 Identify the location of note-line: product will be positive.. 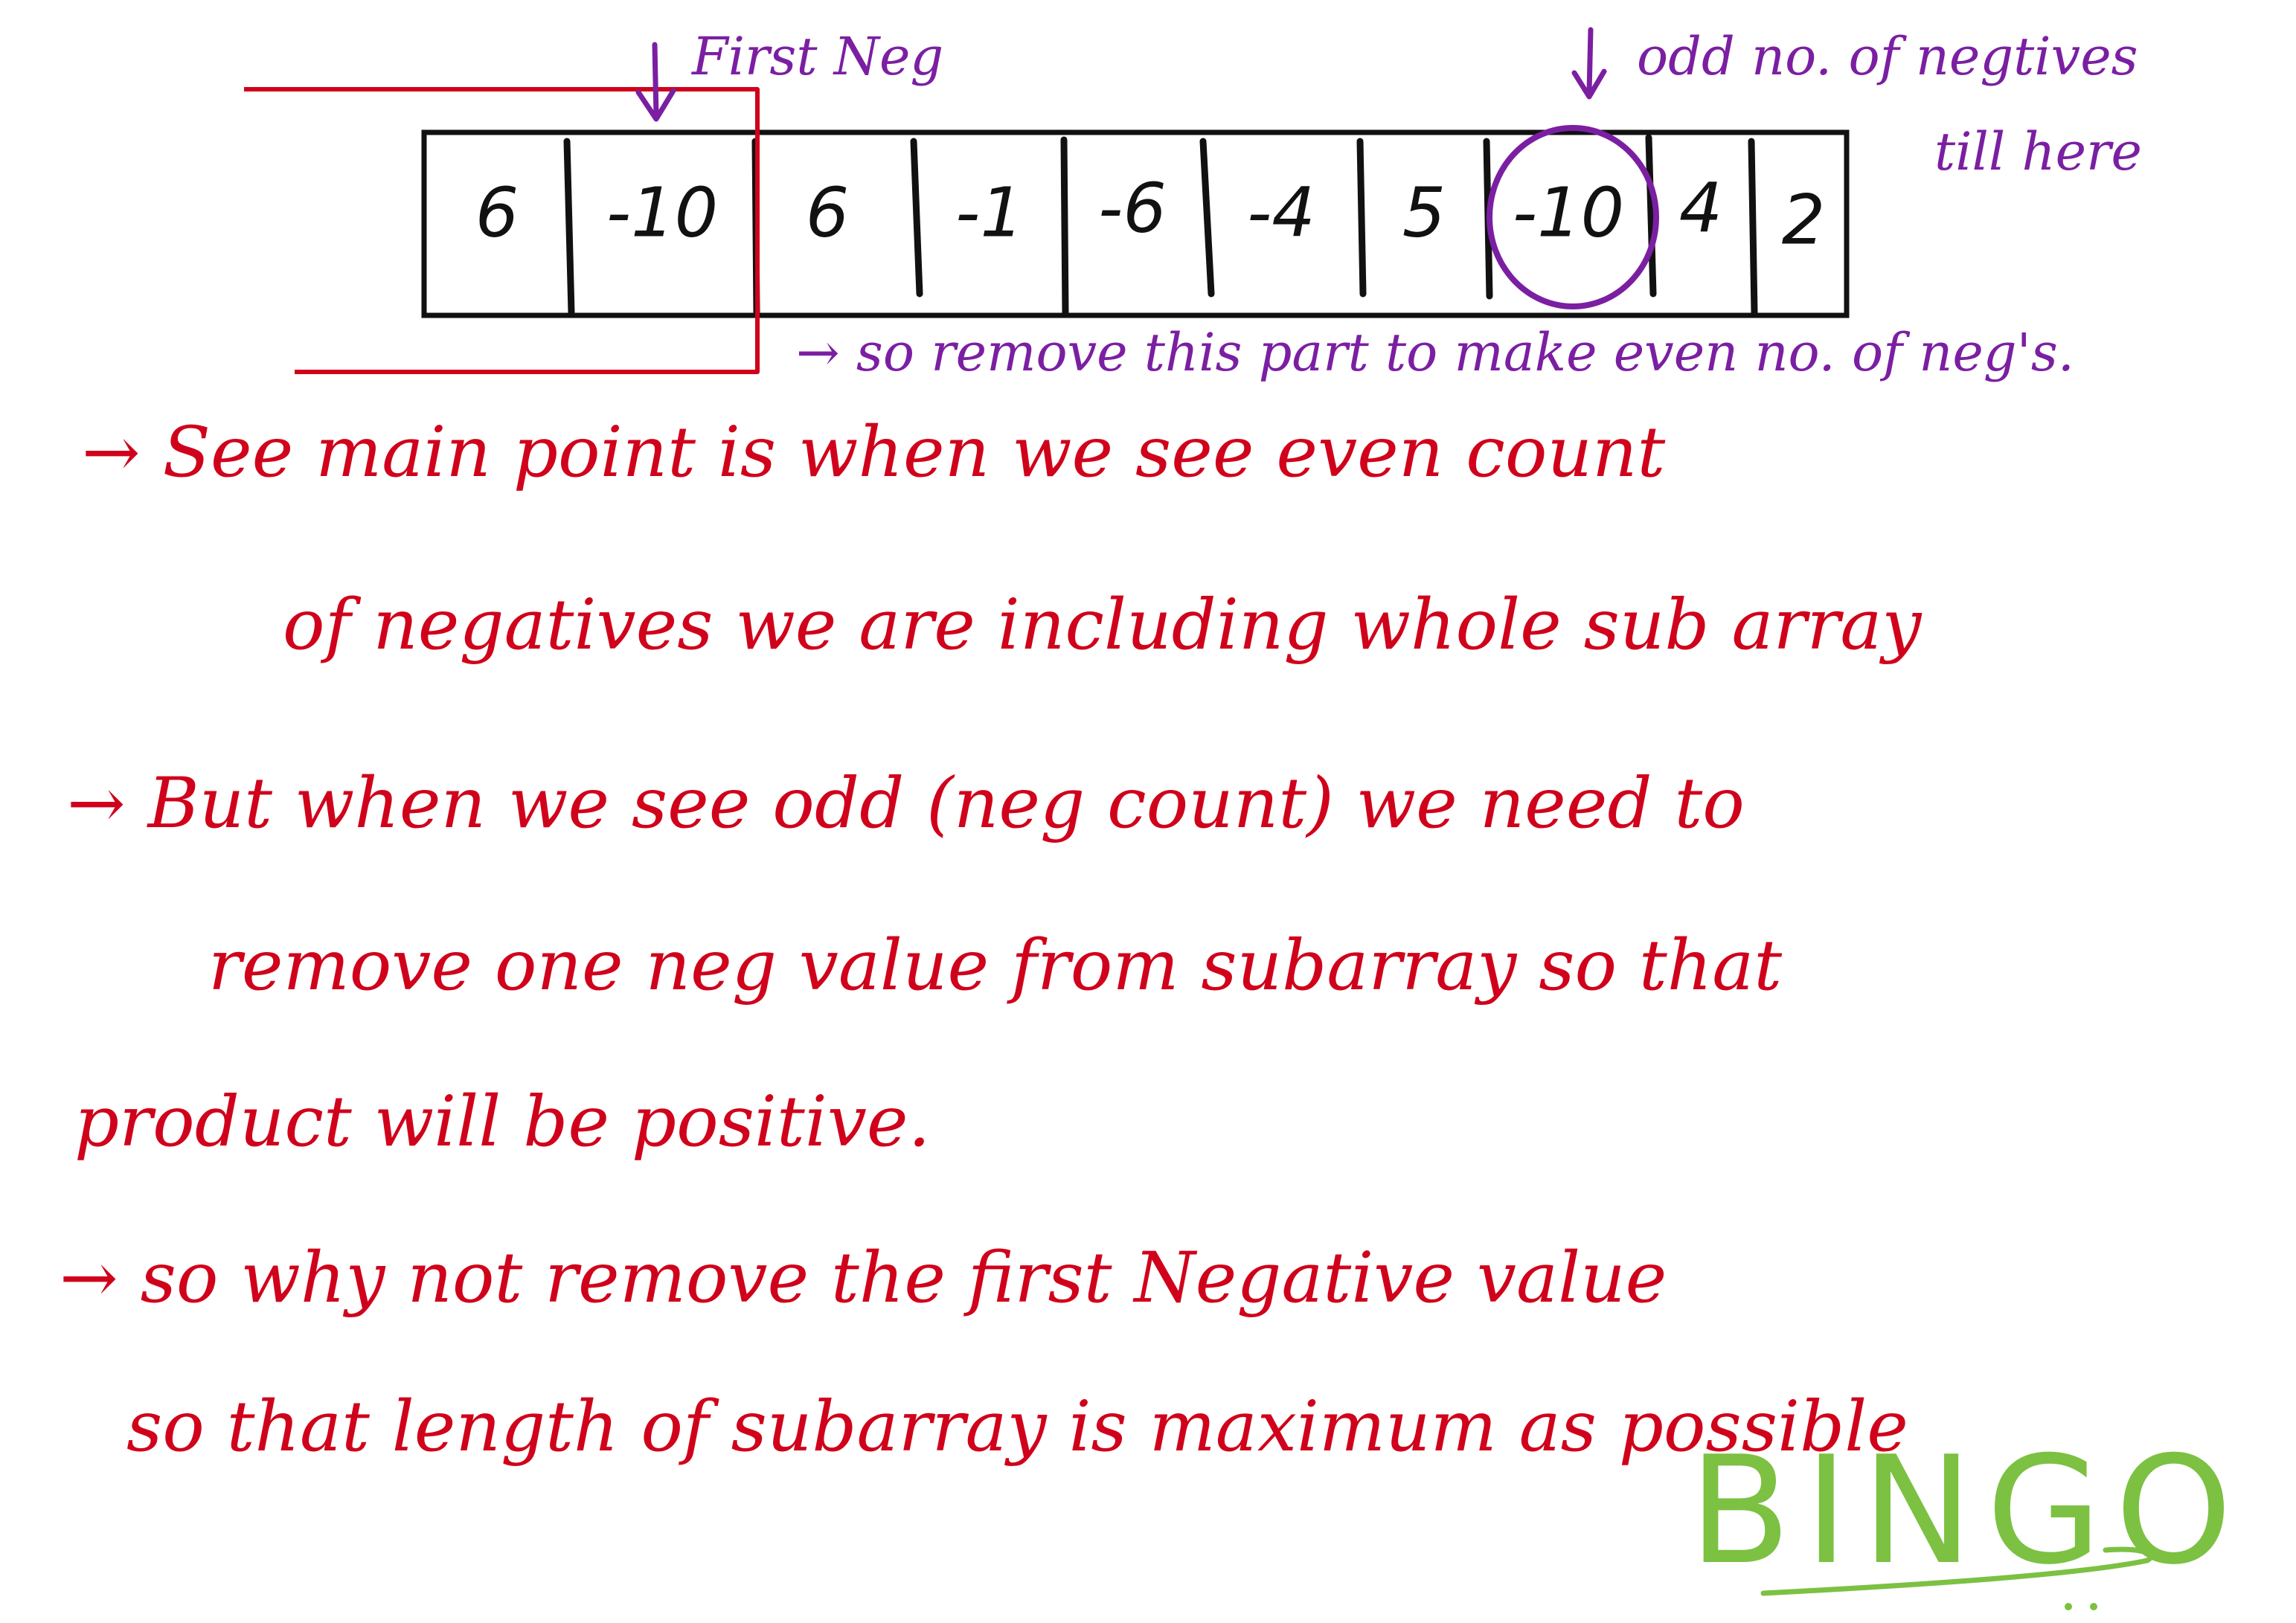
(502, 1122).